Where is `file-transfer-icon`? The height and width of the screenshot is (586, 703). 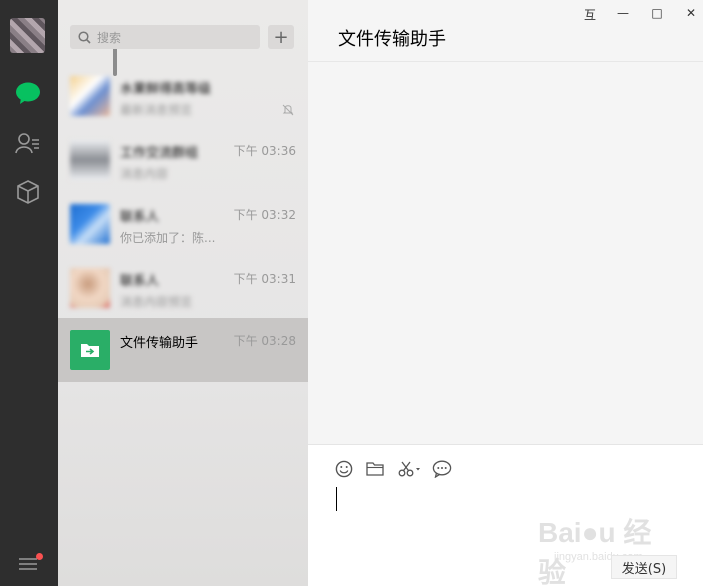 file-transfer-icon is located at coordinates (90, 350).